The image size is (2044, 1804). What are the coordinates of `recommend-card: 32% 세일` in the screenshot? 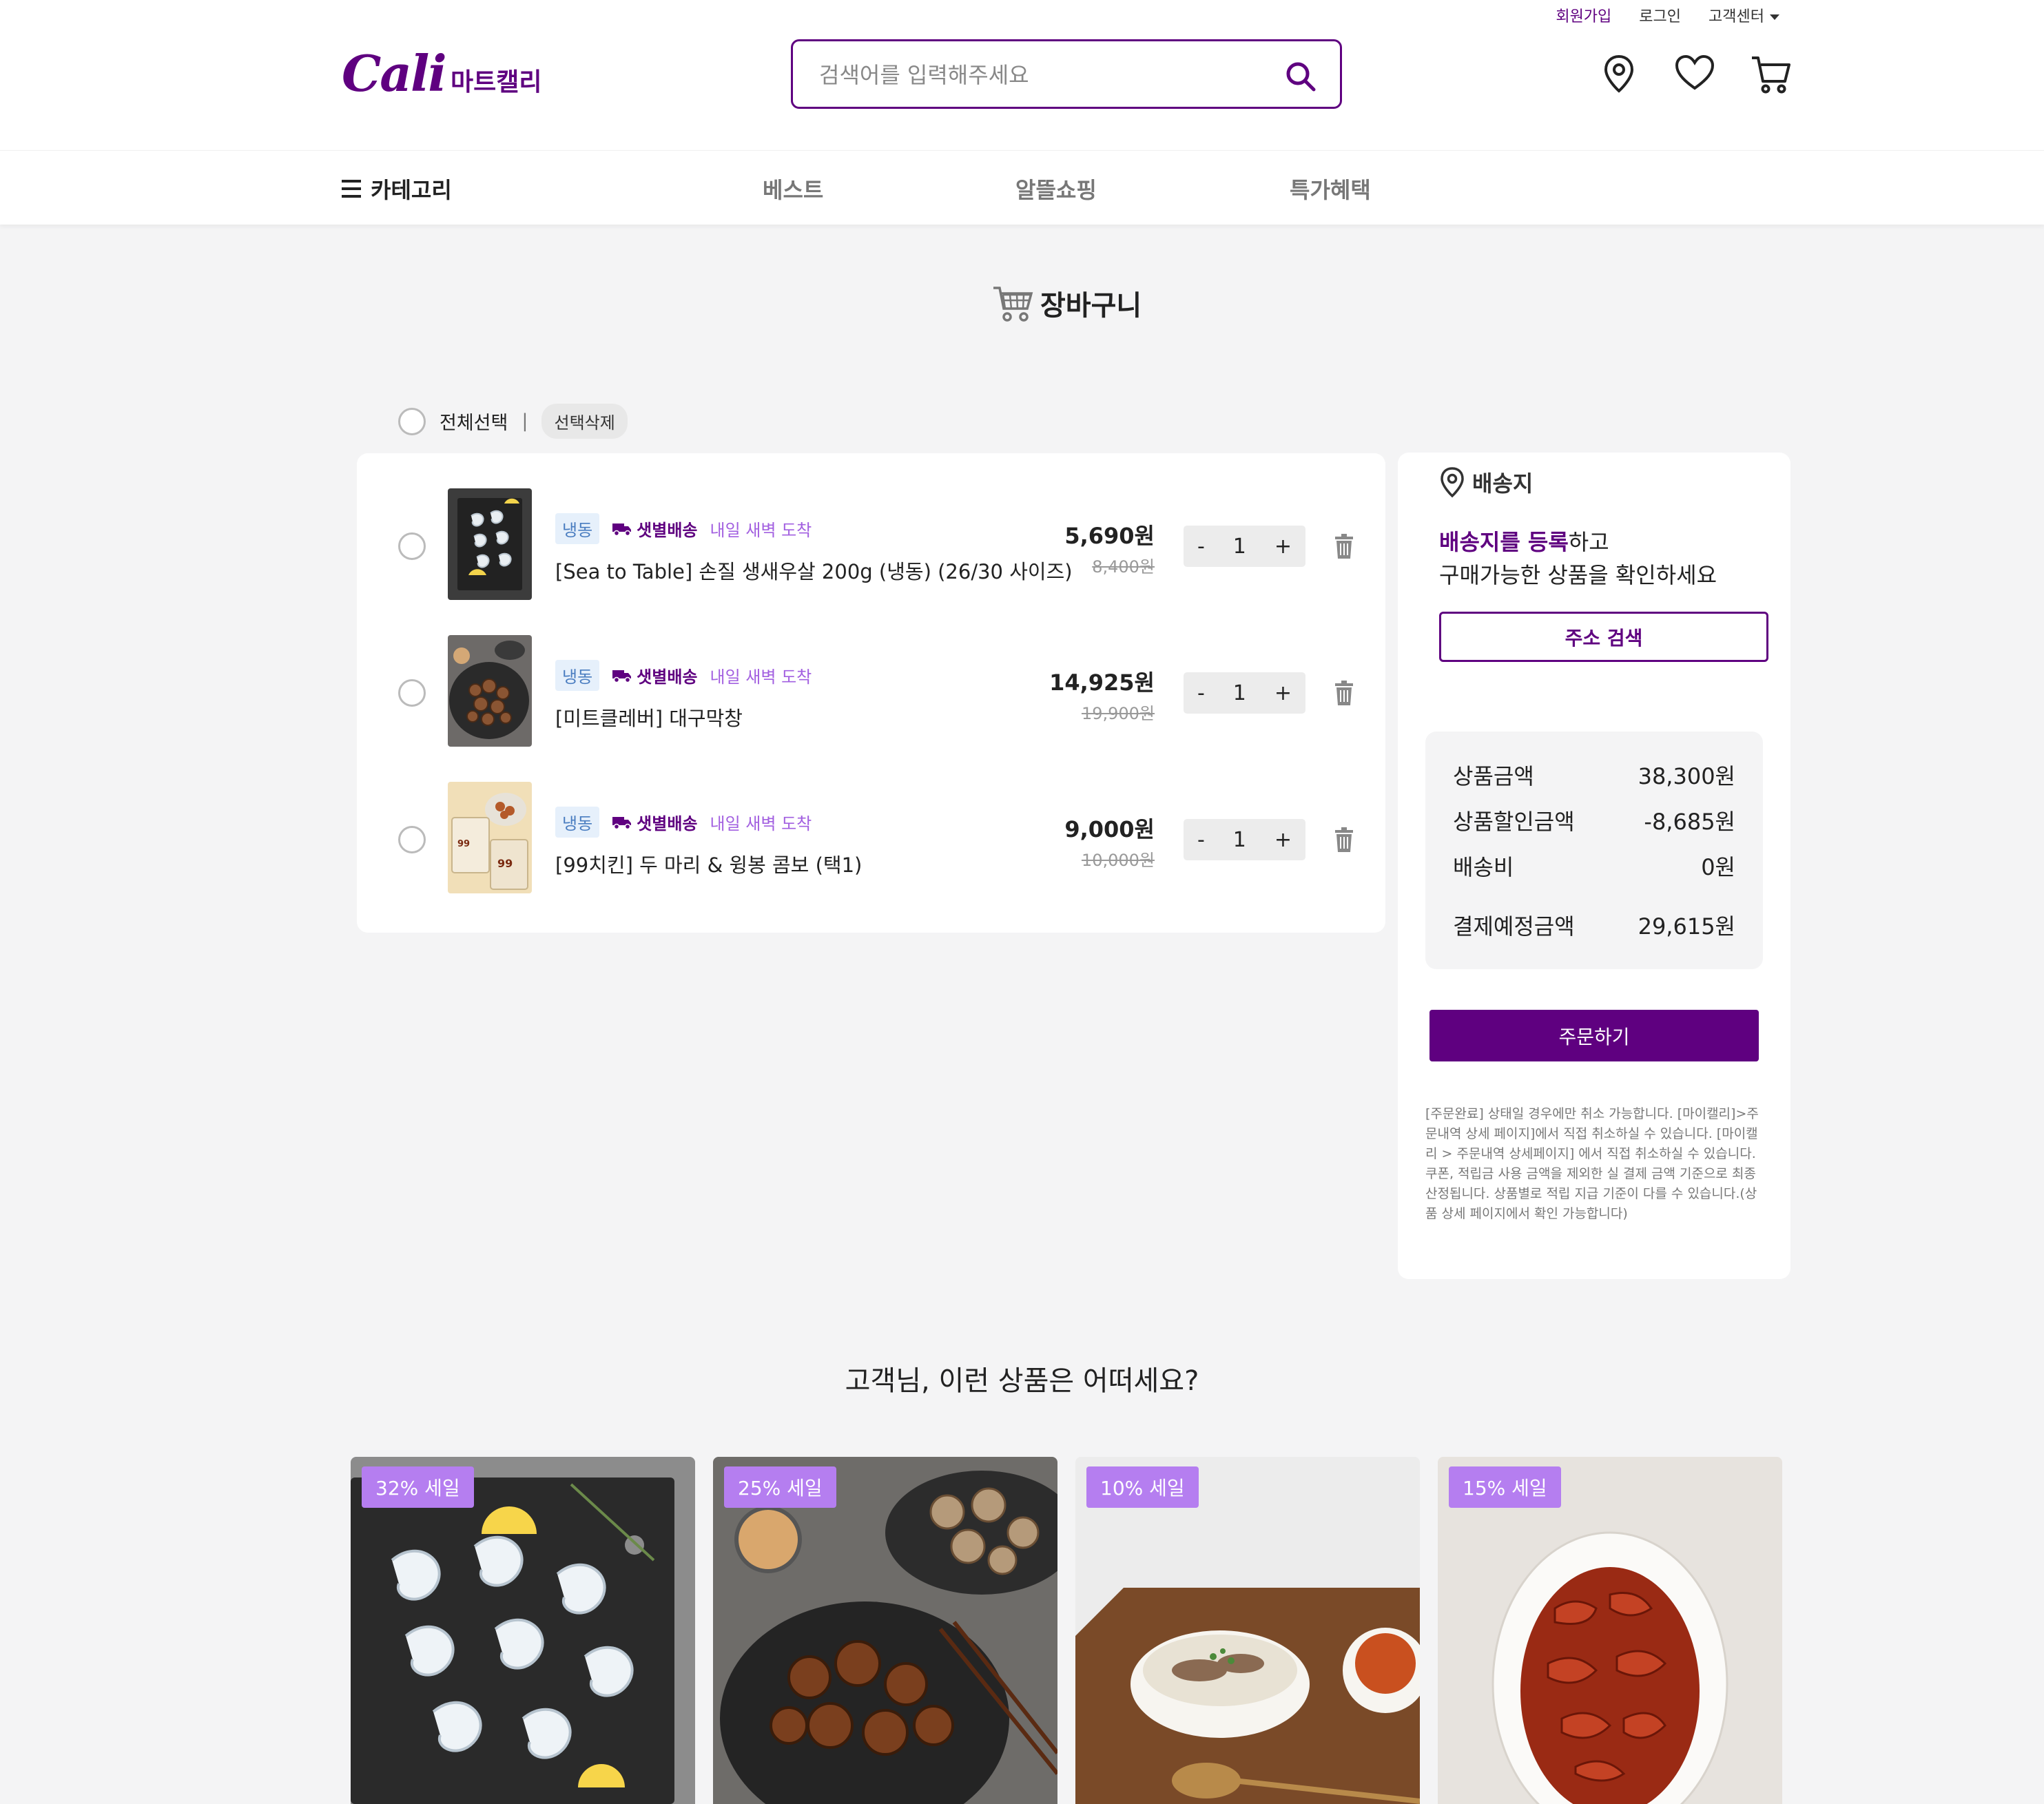 It's located at (523, 1630).